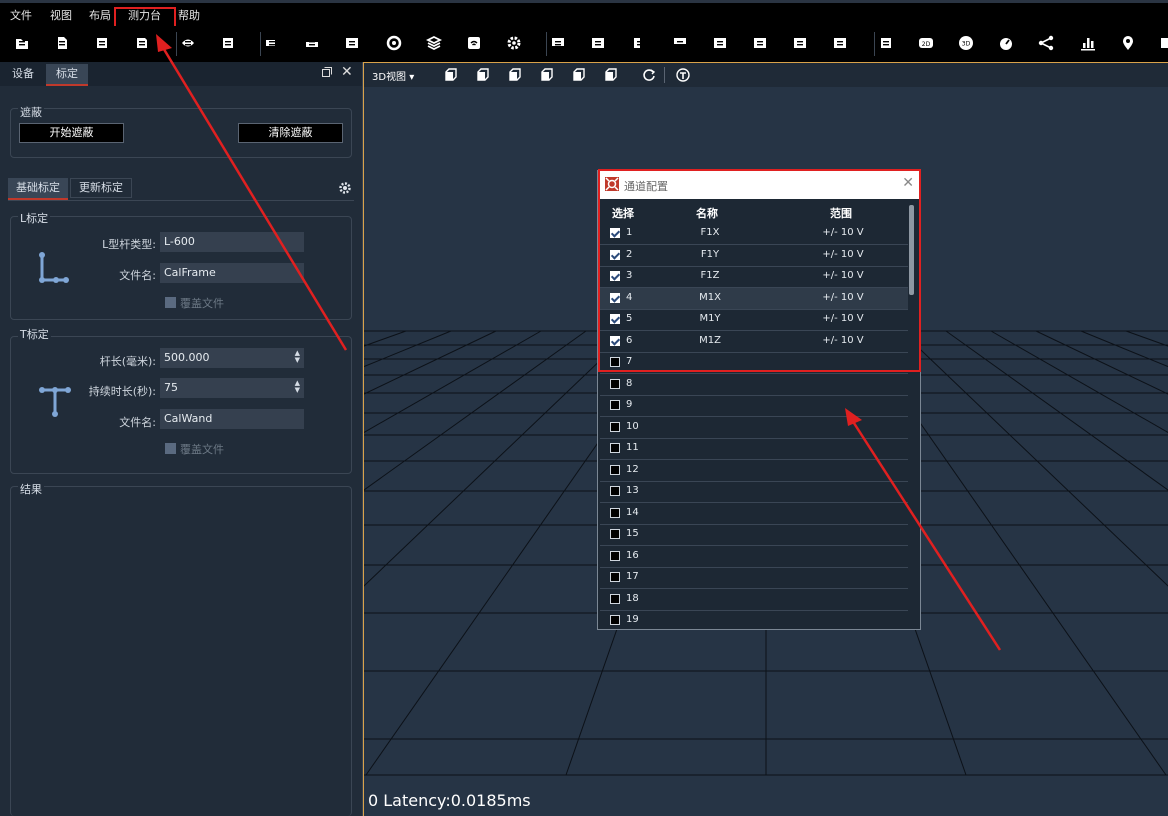 This screenshot has height=816, width=1168. What do you see at coordinates (966, 43) in the screenshot?
I see `3d-icon: 3D` at bounding box center [966, 43].